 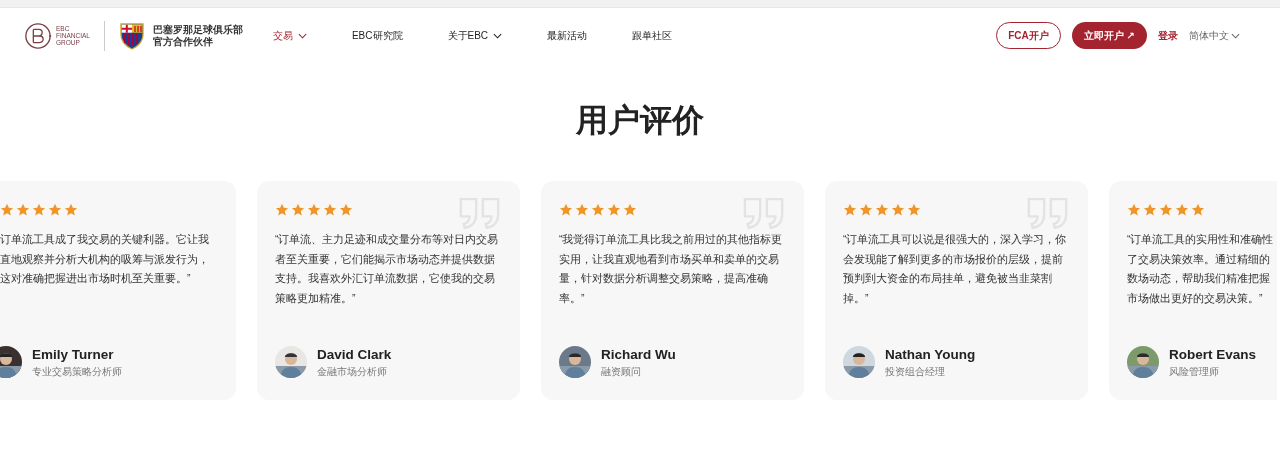 I want to click on reviewer-role: 风险管理师, so click(x=1194, y=372).